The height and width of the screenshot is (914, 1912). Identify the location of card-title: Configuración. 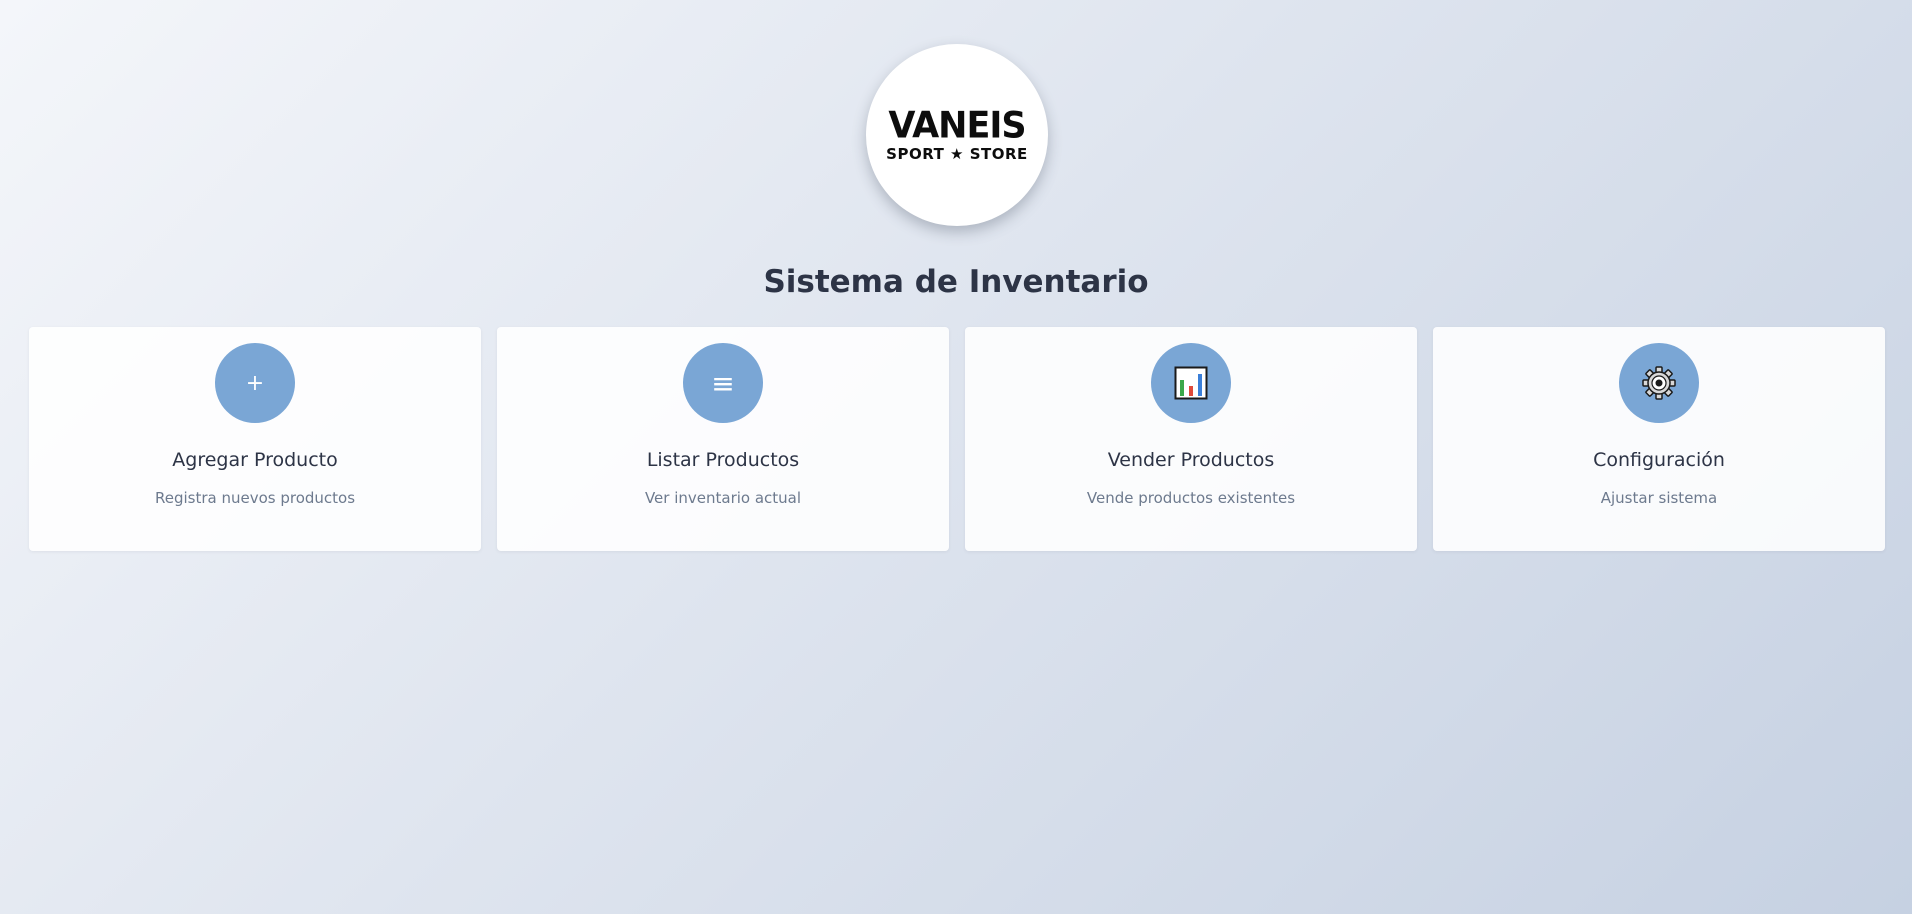
(1659, 460).